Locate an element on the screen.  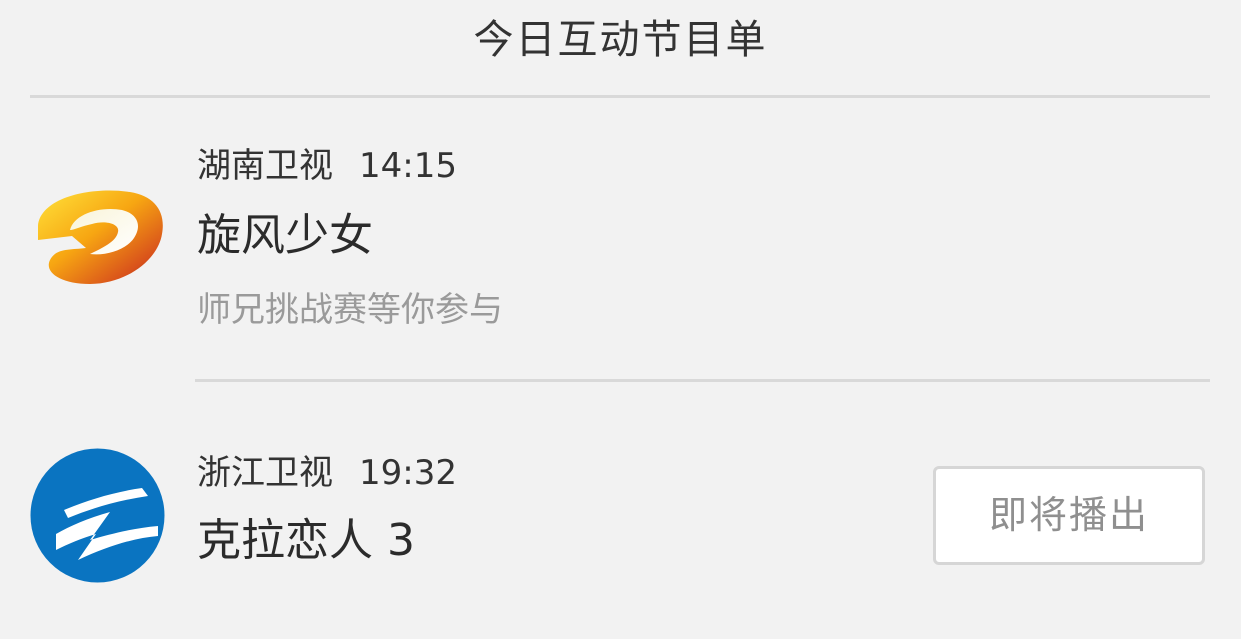
program-description: 师兄挑战赛等你参与 is located at coordinates (350, 310).